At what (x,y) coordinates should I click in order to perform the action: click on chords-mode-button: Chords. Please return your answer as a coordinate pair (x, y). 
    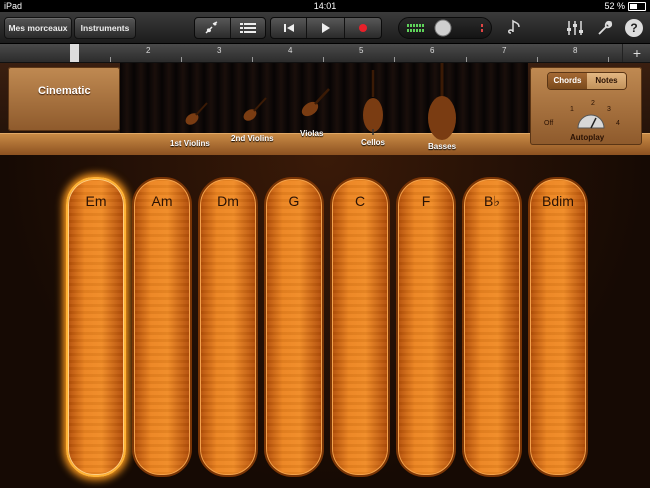
    Looking at the image, I should click on (567, 81).